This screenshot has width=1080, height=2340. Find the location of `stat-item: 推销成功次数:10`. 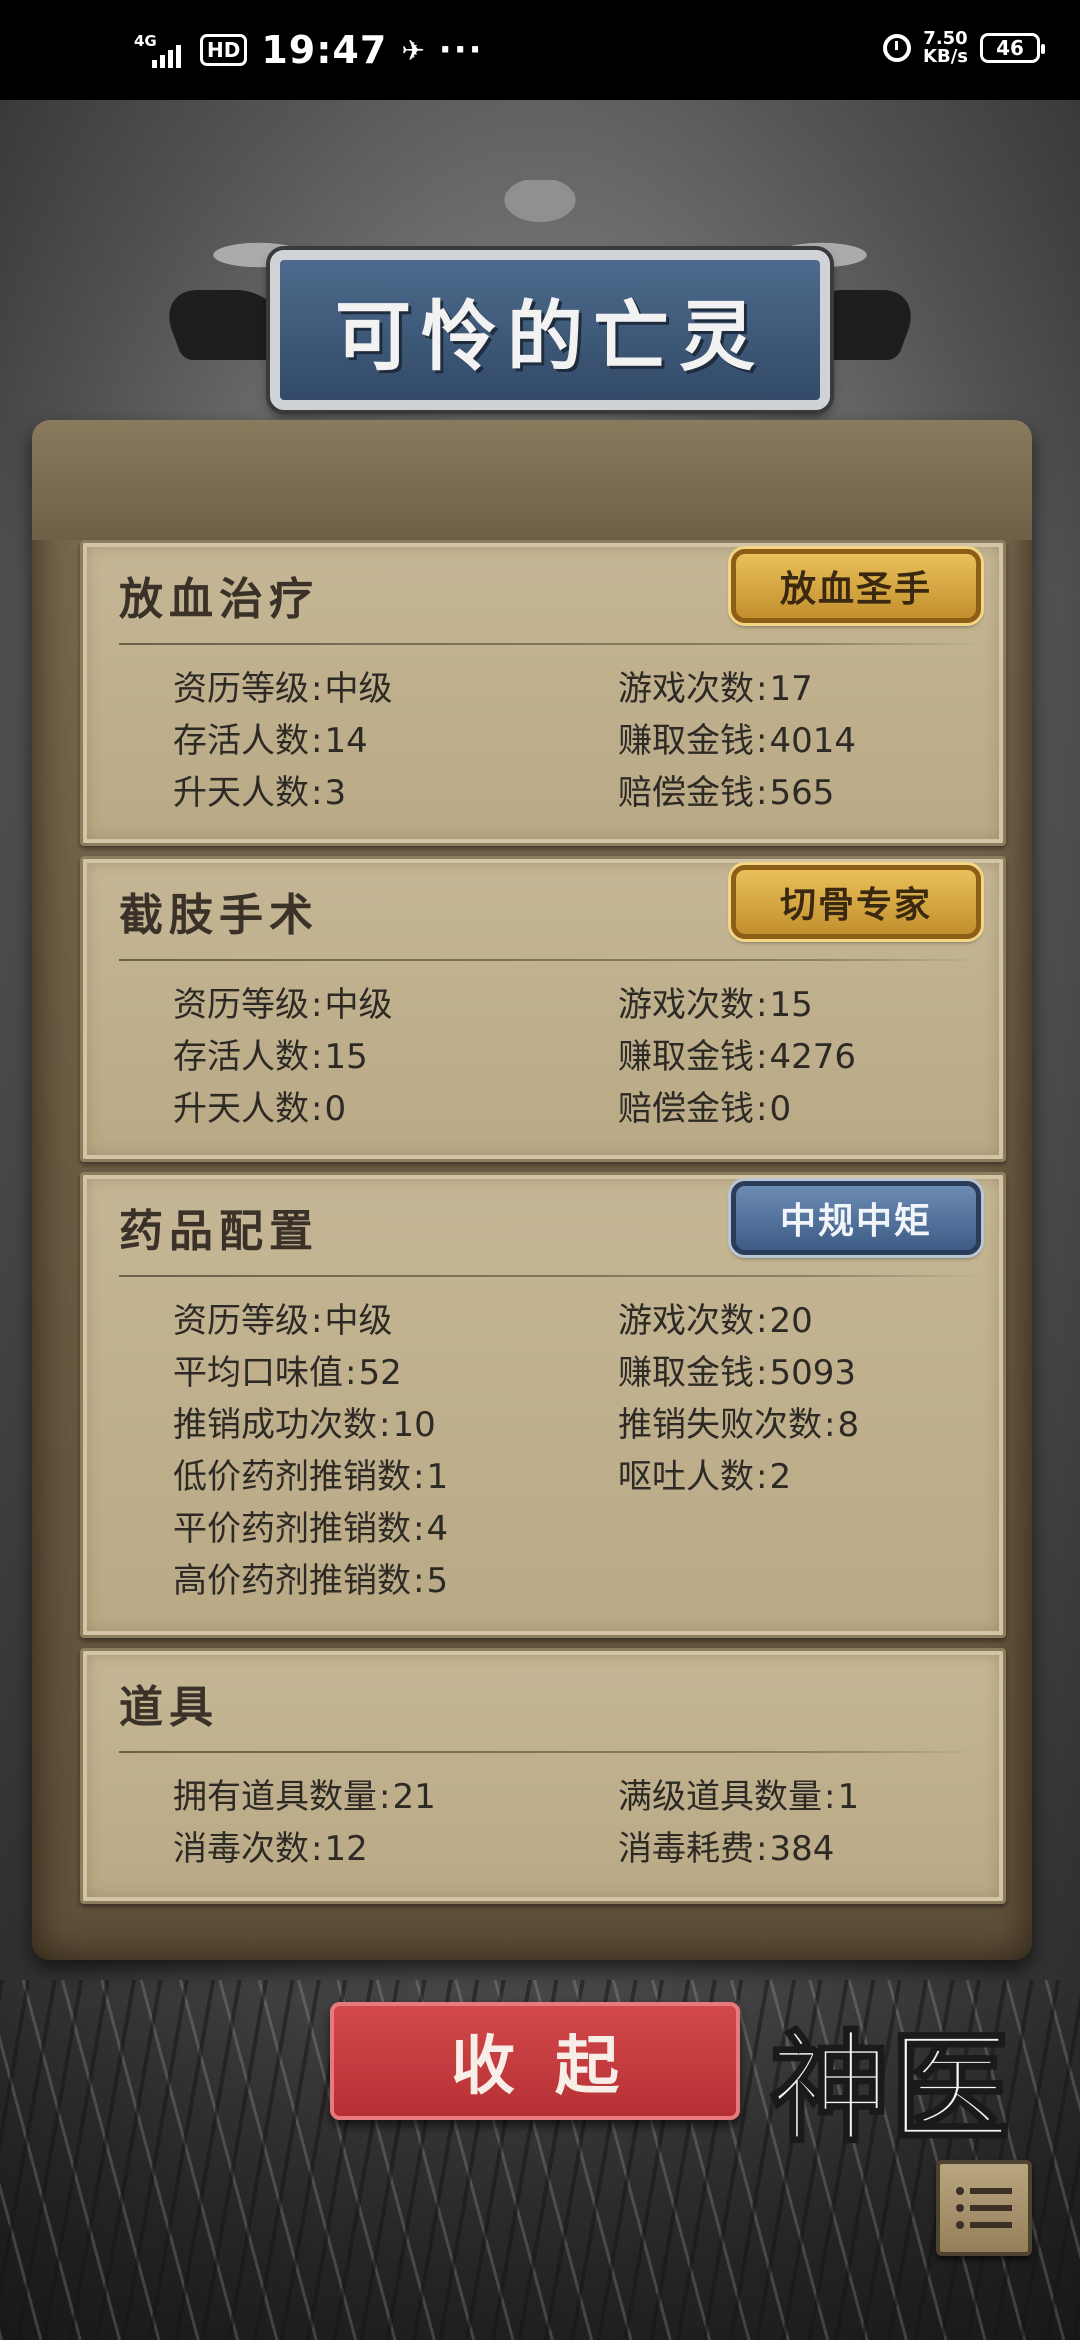

stat-item: 推销成功次数:10 is located at coordinates (304, 1425).